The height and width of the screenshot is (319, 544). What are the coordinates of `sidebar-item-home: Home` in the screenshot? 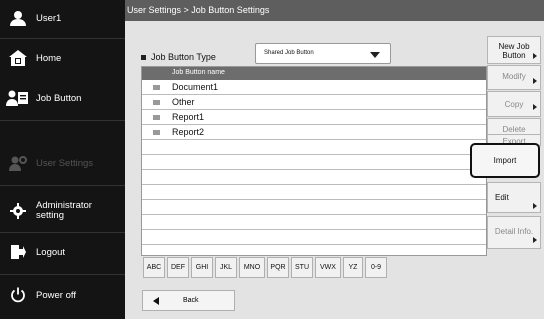 It's located at (62, 58).